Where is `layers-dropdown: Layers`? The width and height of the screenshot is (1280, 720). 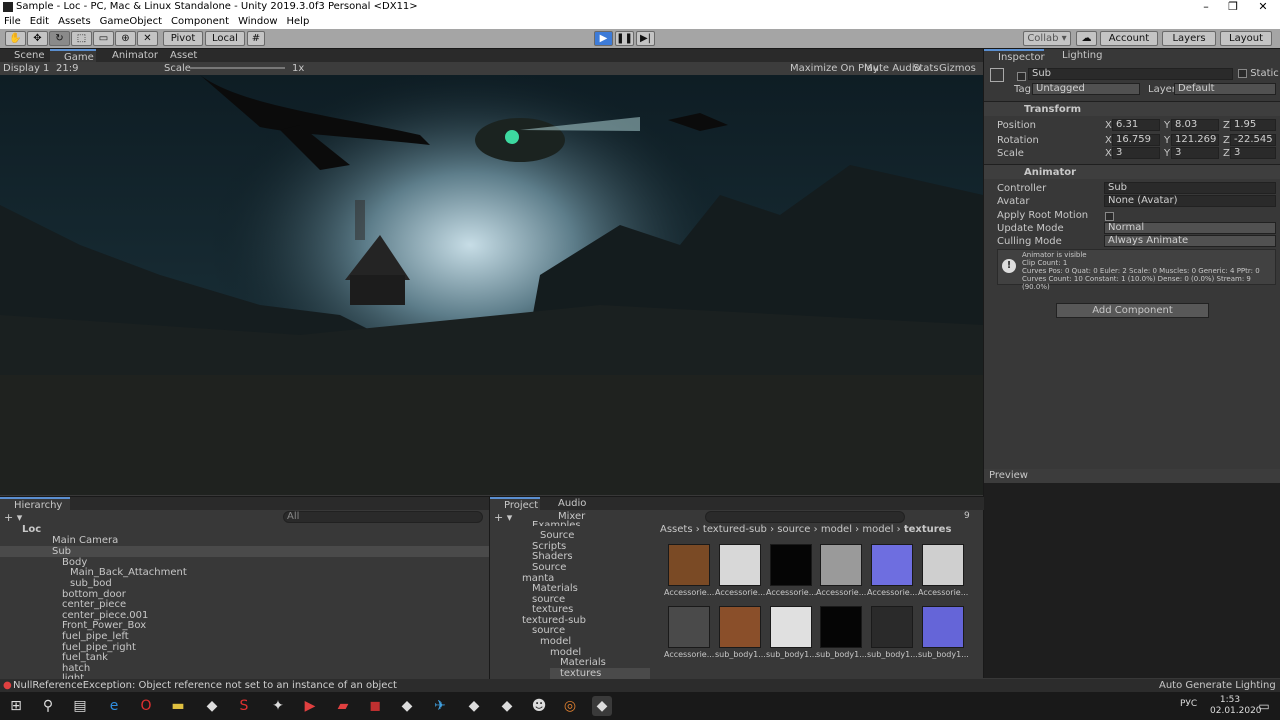
layers-dropdown: Layers is located at coordinates (1189, 38).